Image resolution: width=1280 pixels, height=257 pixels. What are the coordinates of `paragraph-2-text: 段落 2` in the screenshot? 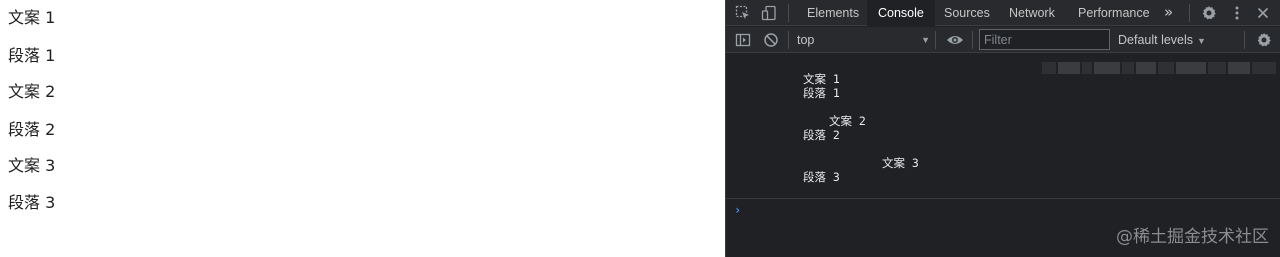 It's located at (32, 129).